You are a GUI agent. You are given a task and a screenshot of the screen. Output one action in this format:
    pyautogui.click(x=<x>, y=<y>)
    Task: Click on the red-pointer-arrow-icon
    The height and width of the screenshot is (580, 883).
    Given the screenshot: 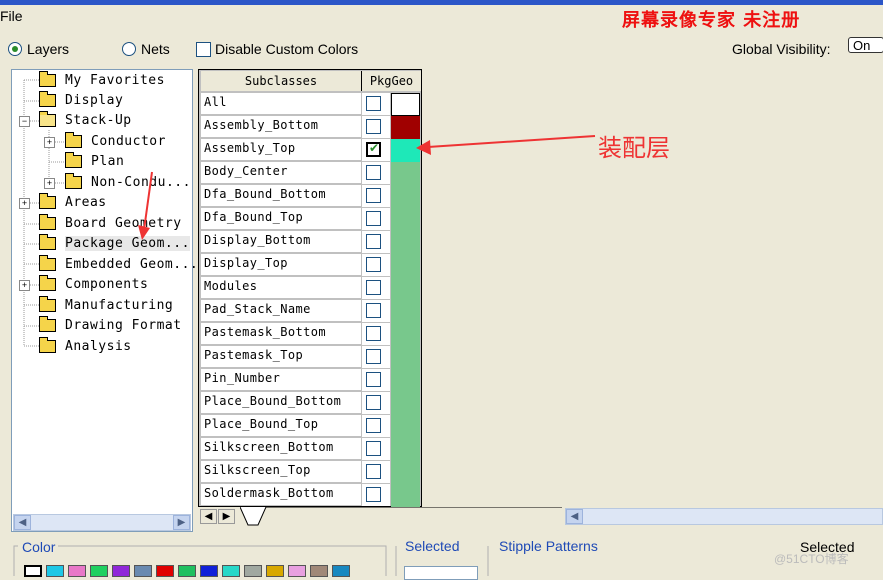 What is the action you would take?
    pyautogui.click(x=145, y=205)
    